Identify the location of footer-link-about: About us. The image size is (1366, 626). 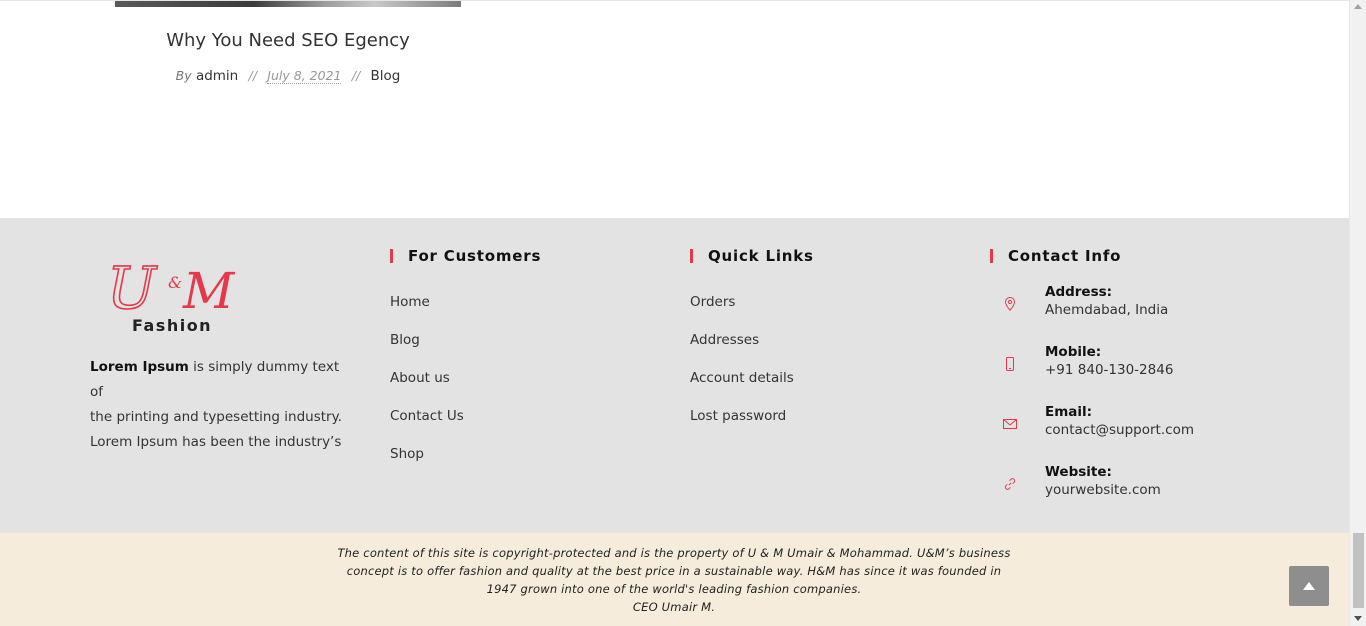
(465, 389).